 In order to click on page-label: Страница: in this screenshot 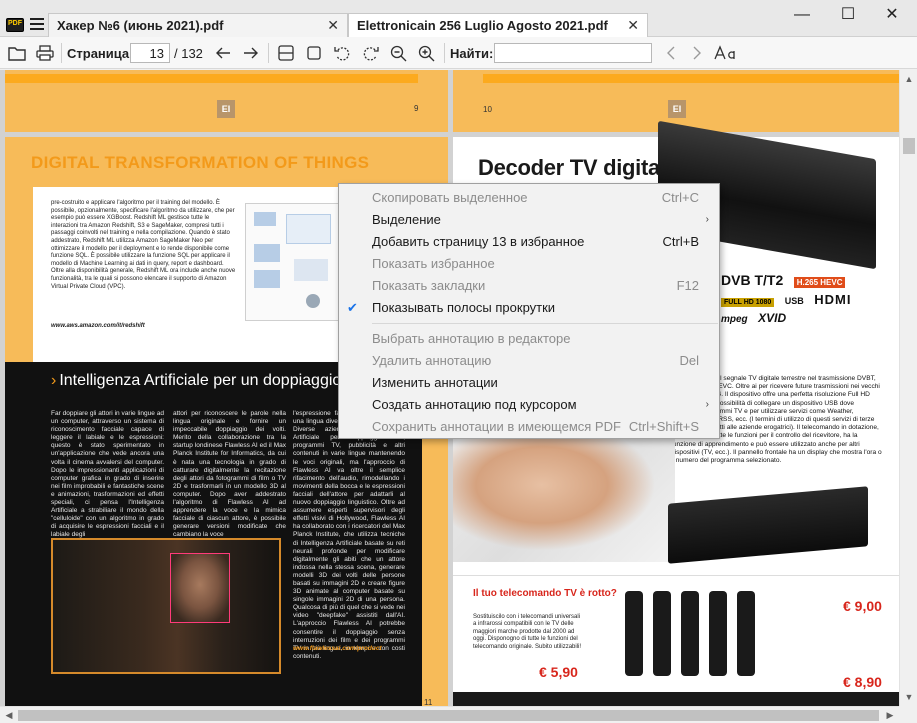, I will do `click(100, 53)`.